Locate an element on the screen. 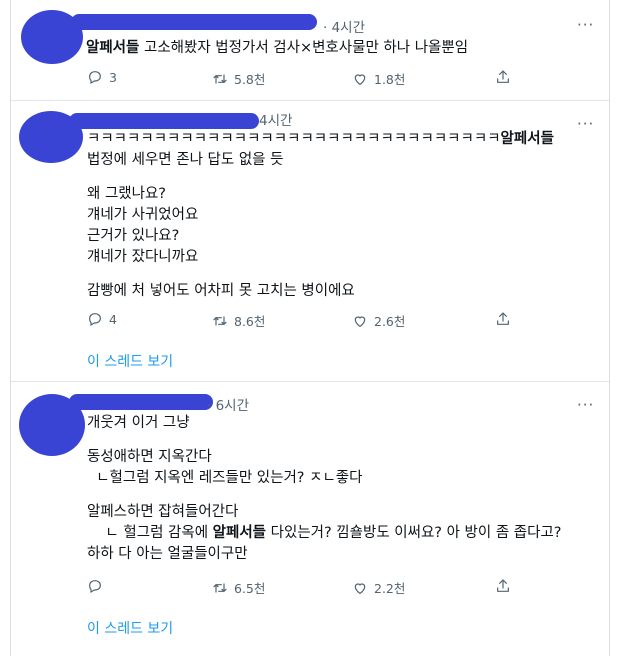  like-button: 2.2천 is located at coordinates (378, 587).